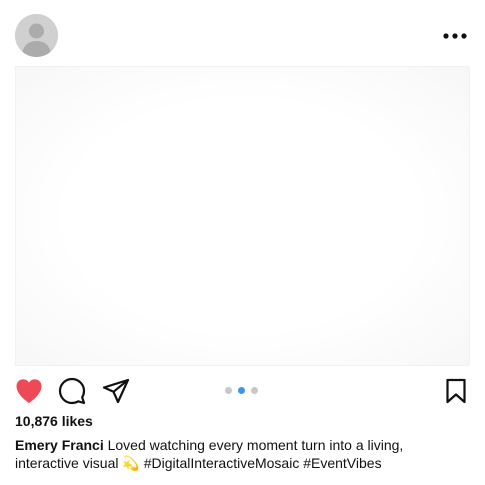 The width and height of the screenshot is (485, 485). I want to click on action-bar, so click(242, 390).